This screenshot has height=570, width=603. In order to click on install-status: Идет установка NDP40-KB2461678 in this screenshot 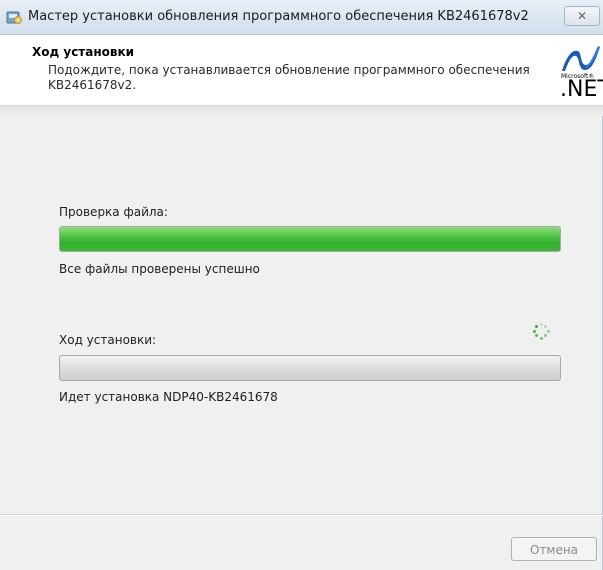, I will do `click(168, 397)`.